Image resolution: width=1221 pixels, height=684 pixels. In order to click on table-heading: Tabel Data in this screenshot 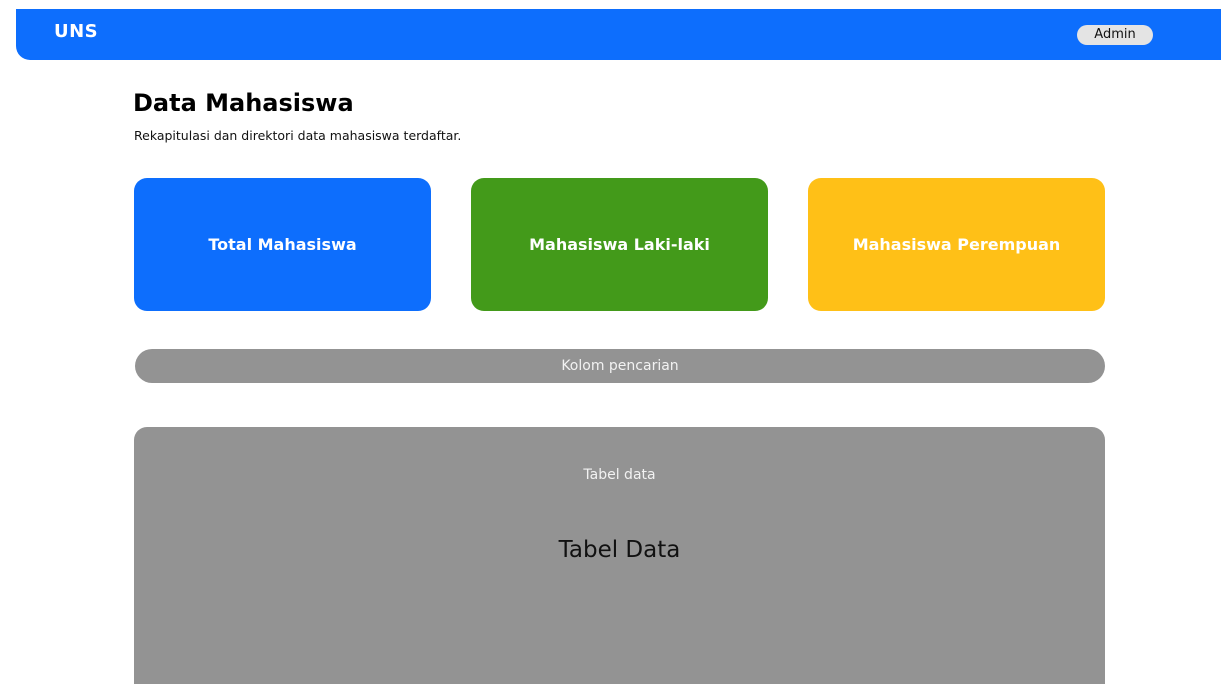, I will do `click(619, 550)`.